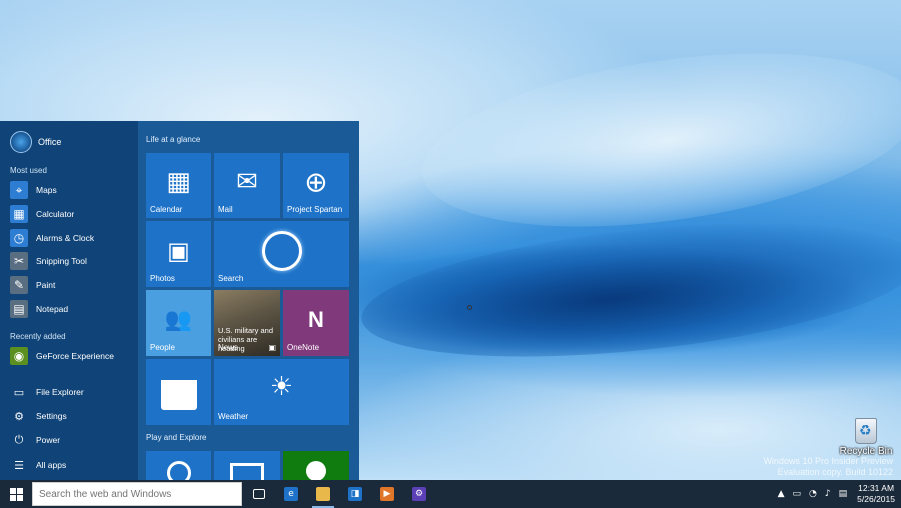  I want to click on tile-label: Search, so click(231, 278).